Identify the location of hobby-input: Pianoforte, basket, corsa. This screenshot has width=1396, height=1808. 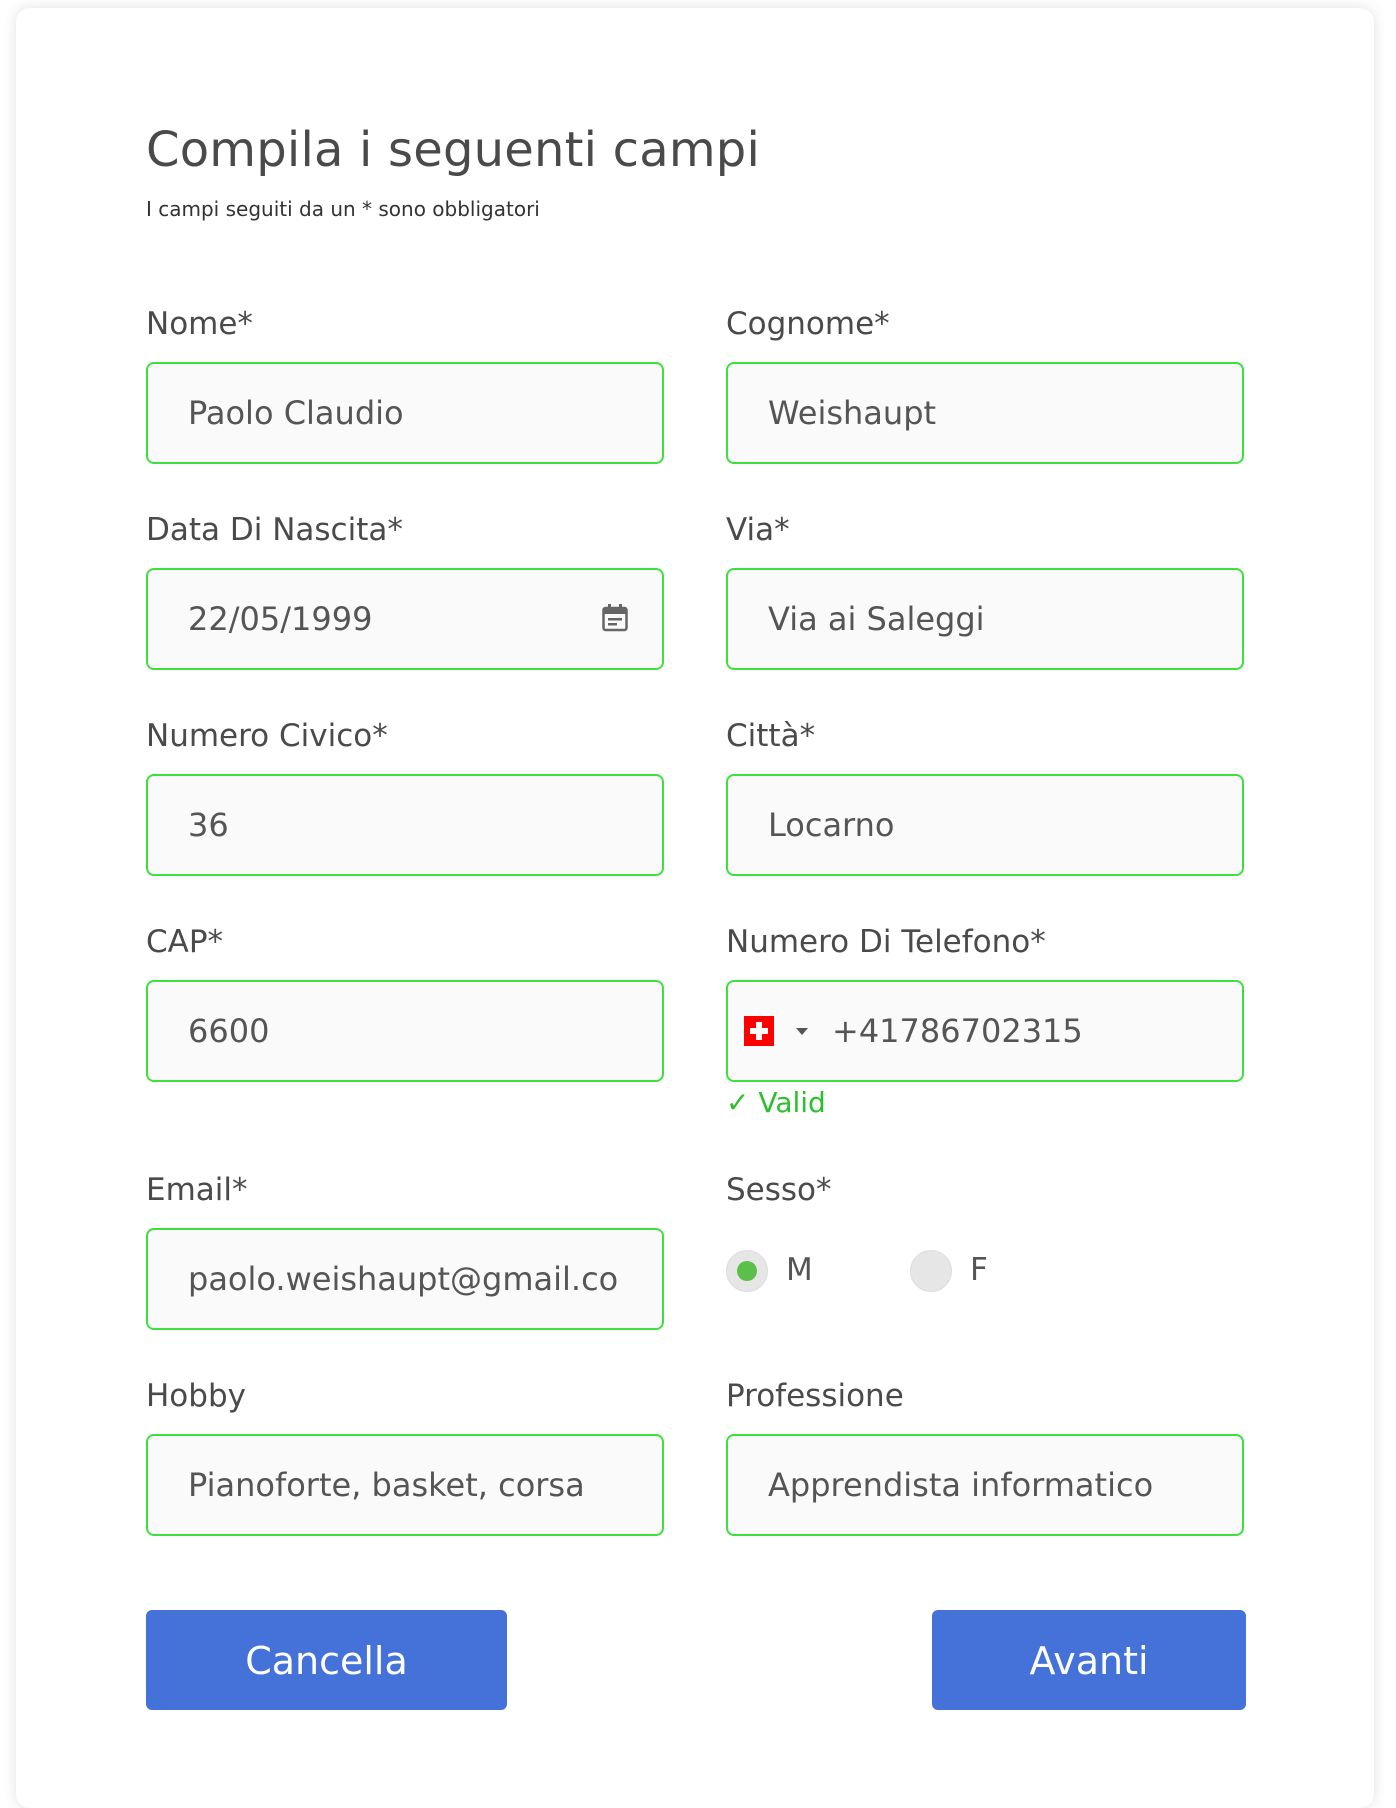
(405, 1485).